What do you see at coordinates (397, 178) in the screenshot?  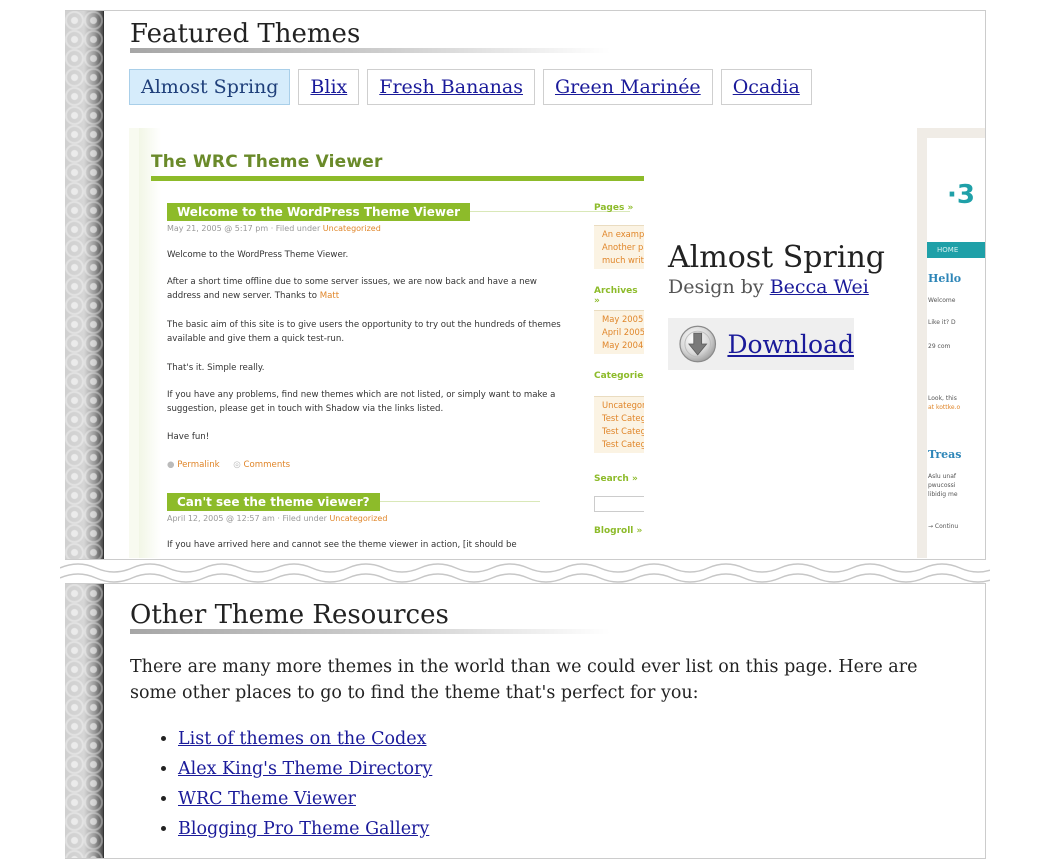 I see `preview-title-bar` at bounding box center [397, 178].